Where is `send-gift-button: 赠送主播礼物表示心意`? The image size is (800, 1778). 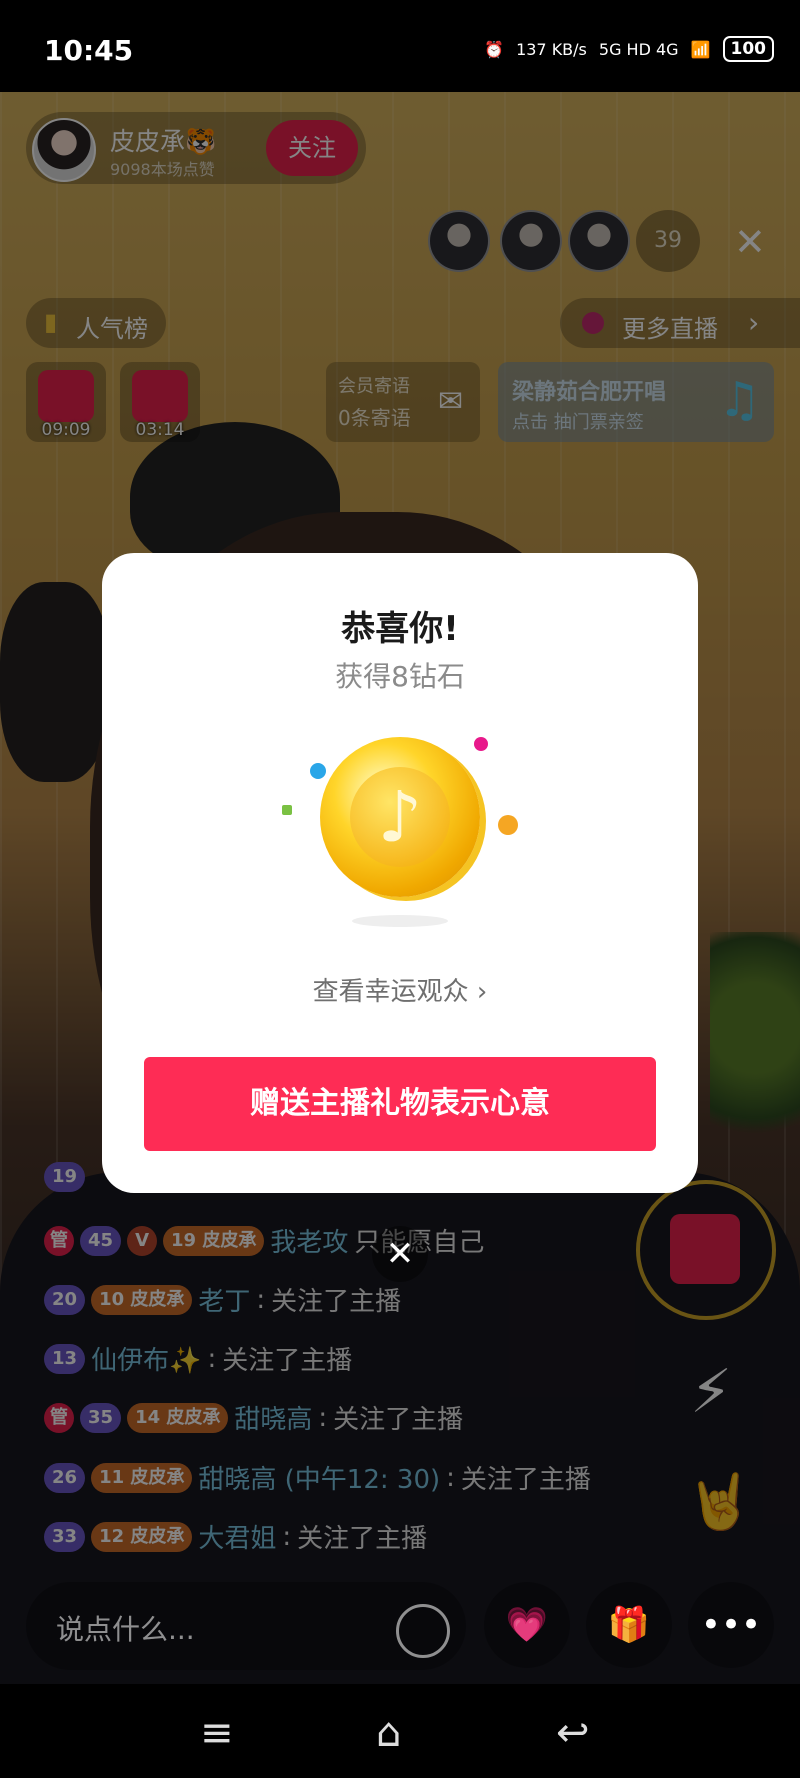
send-gift-button: 赠送主播礼物表示心意 is located at coordinates (400, 1104).